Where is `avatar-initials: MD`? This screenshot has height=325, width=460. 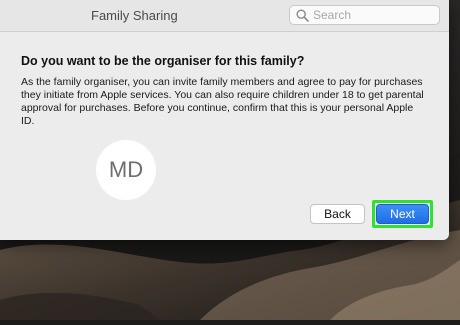
avatar-initials: MD is located at coordinates (126, 169).